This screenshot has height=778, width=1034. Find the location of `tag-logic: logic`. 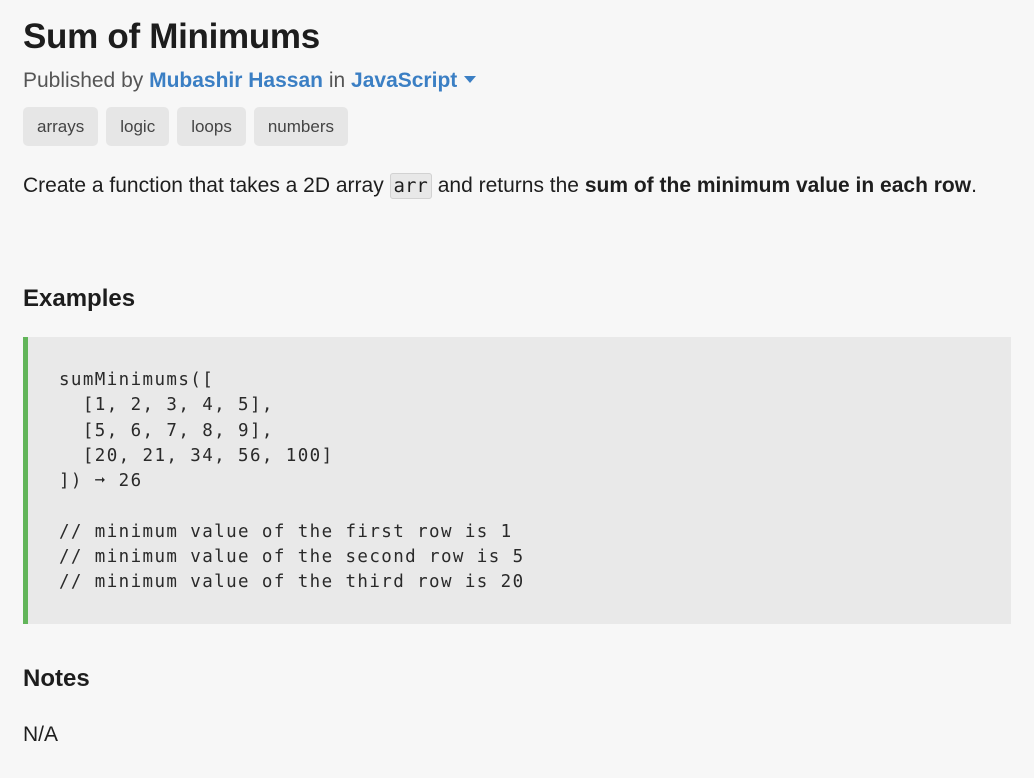

tag-logic: logic is located at coordinates (138, 126).